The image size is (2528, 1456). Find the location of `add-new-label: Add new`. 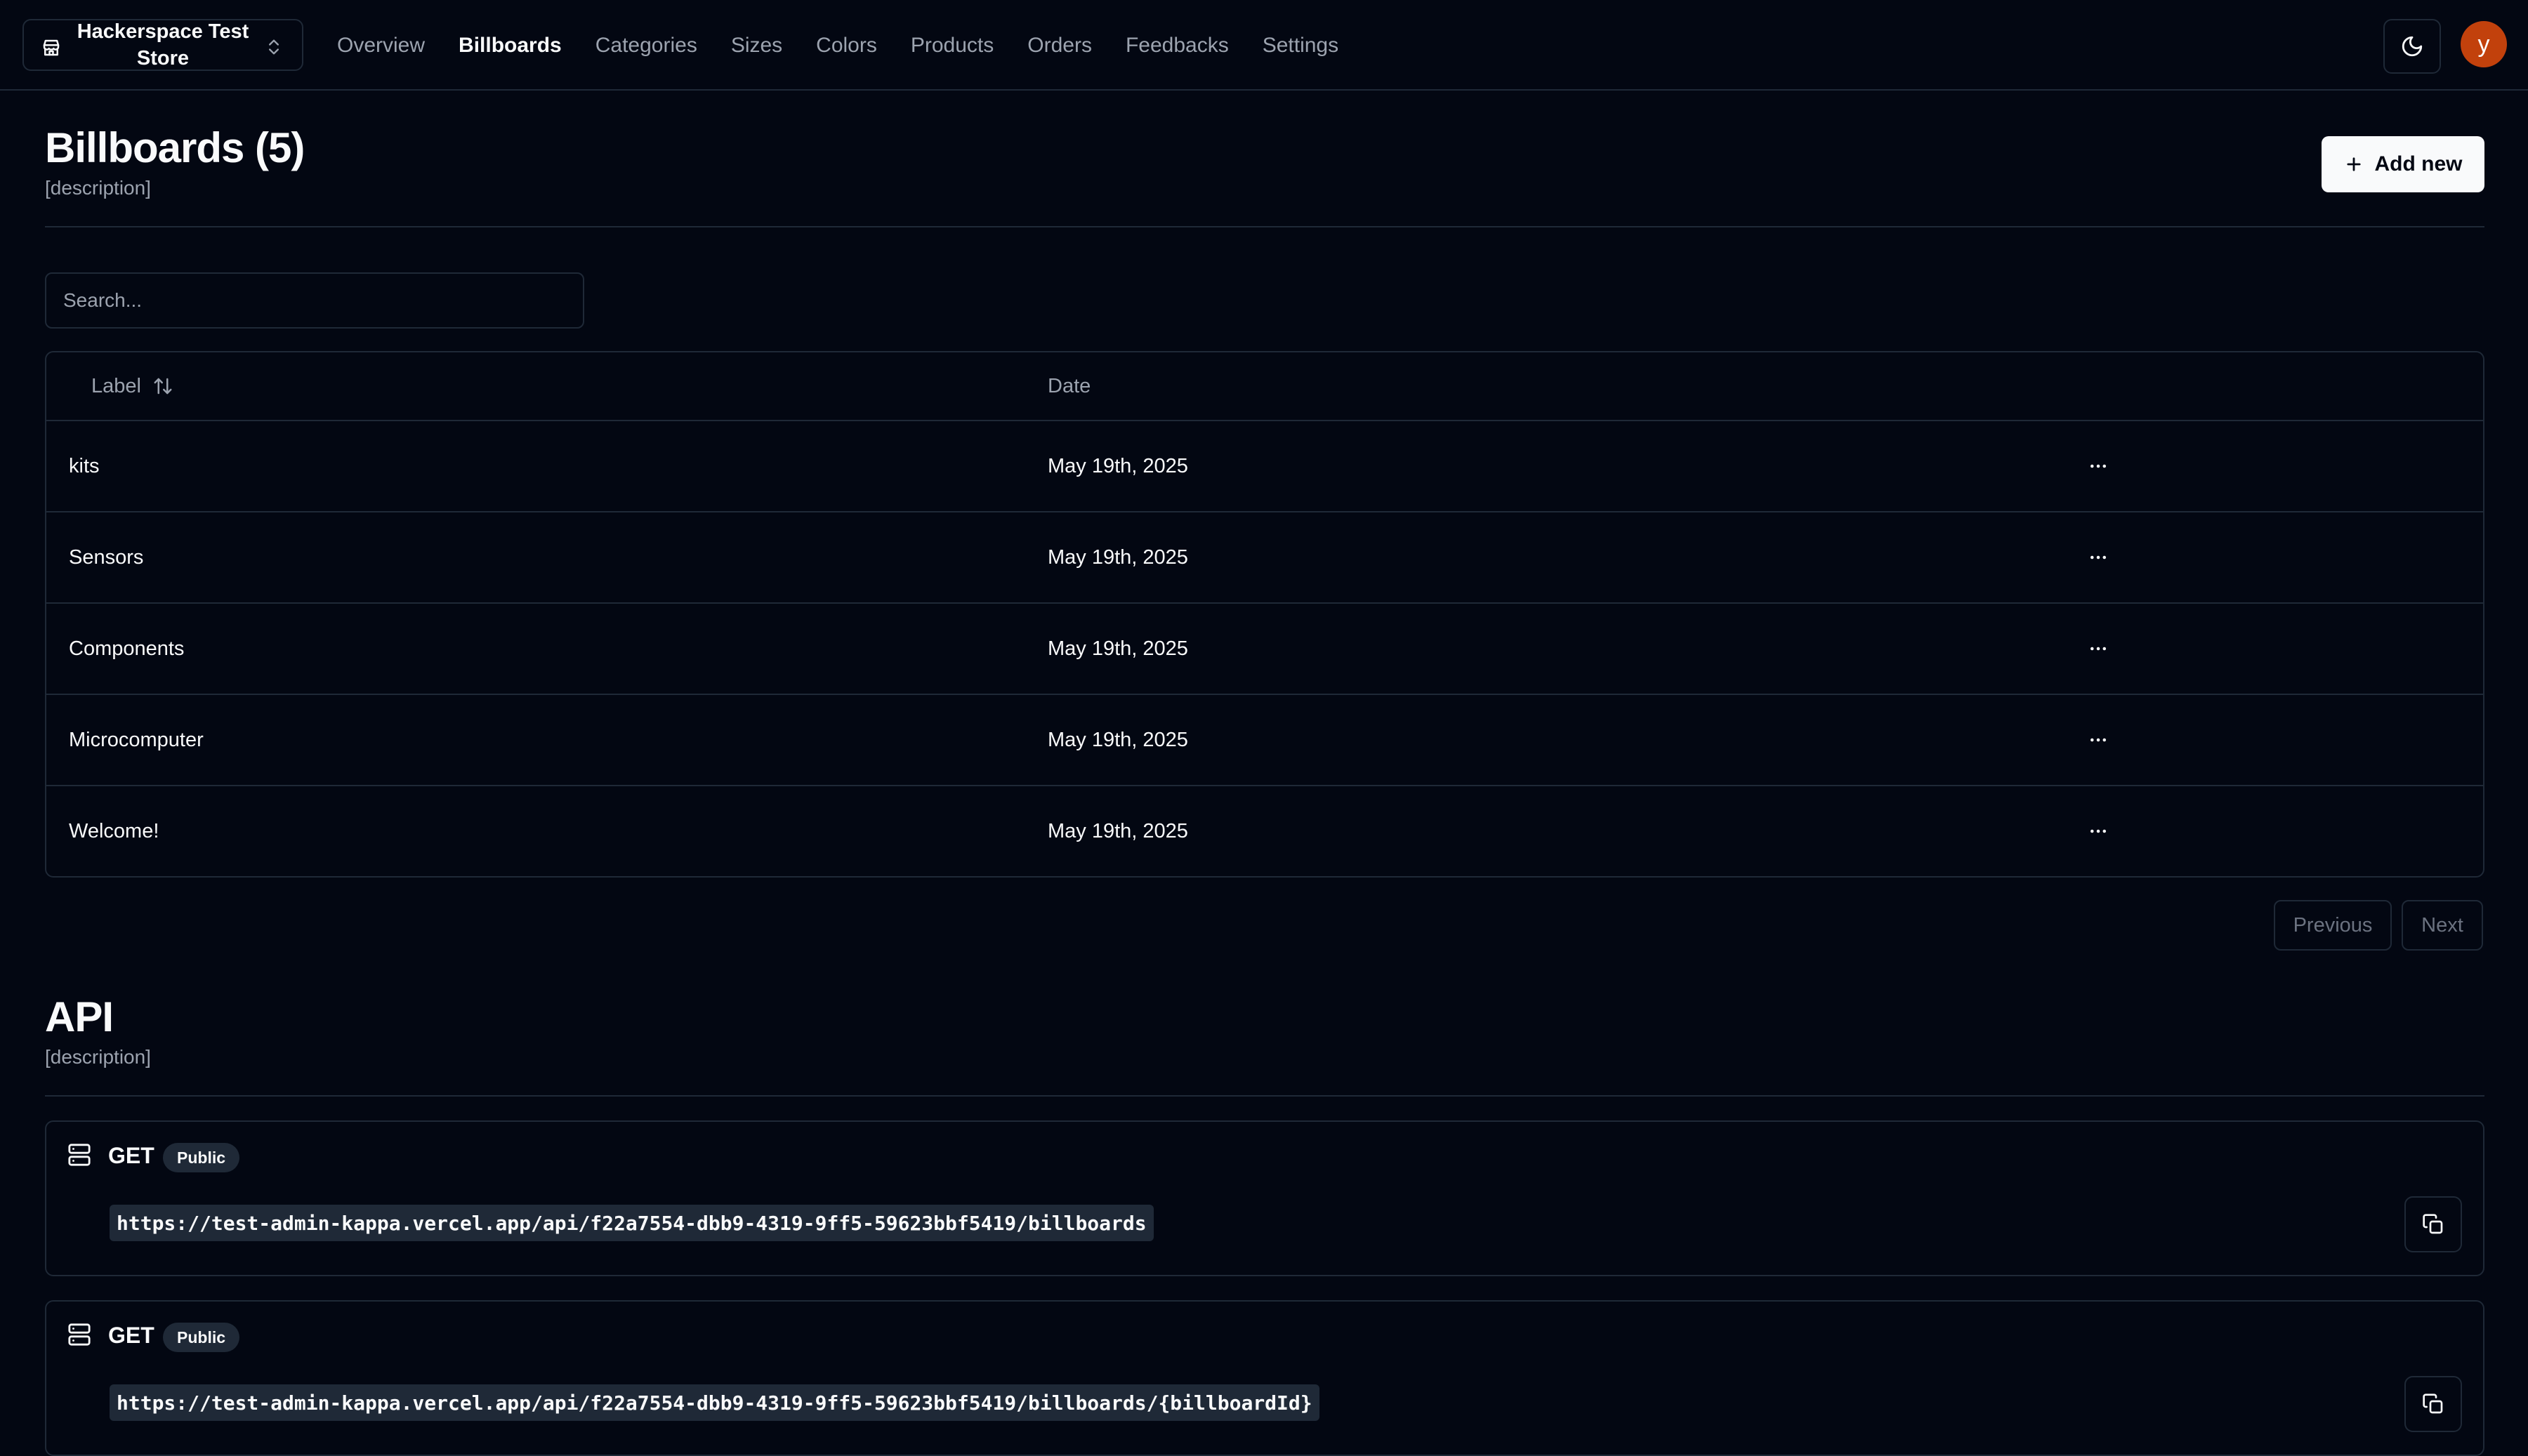

add-new-label: Add new is located at coordinates (2418, 164).